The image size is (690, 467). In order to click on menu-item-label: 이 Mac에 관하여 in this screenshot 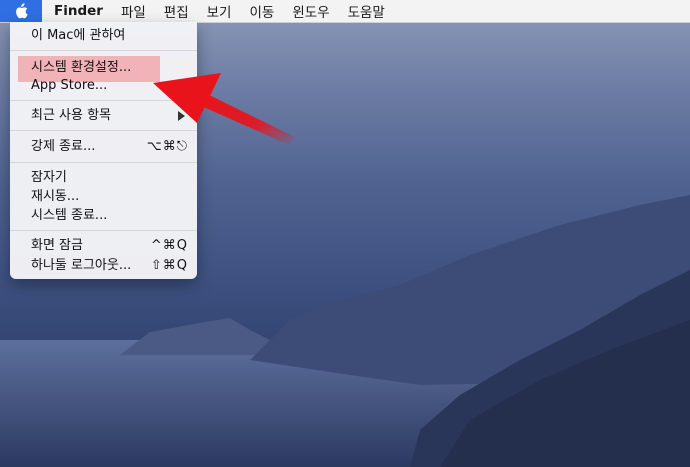, I will do `click(78, 35)`.